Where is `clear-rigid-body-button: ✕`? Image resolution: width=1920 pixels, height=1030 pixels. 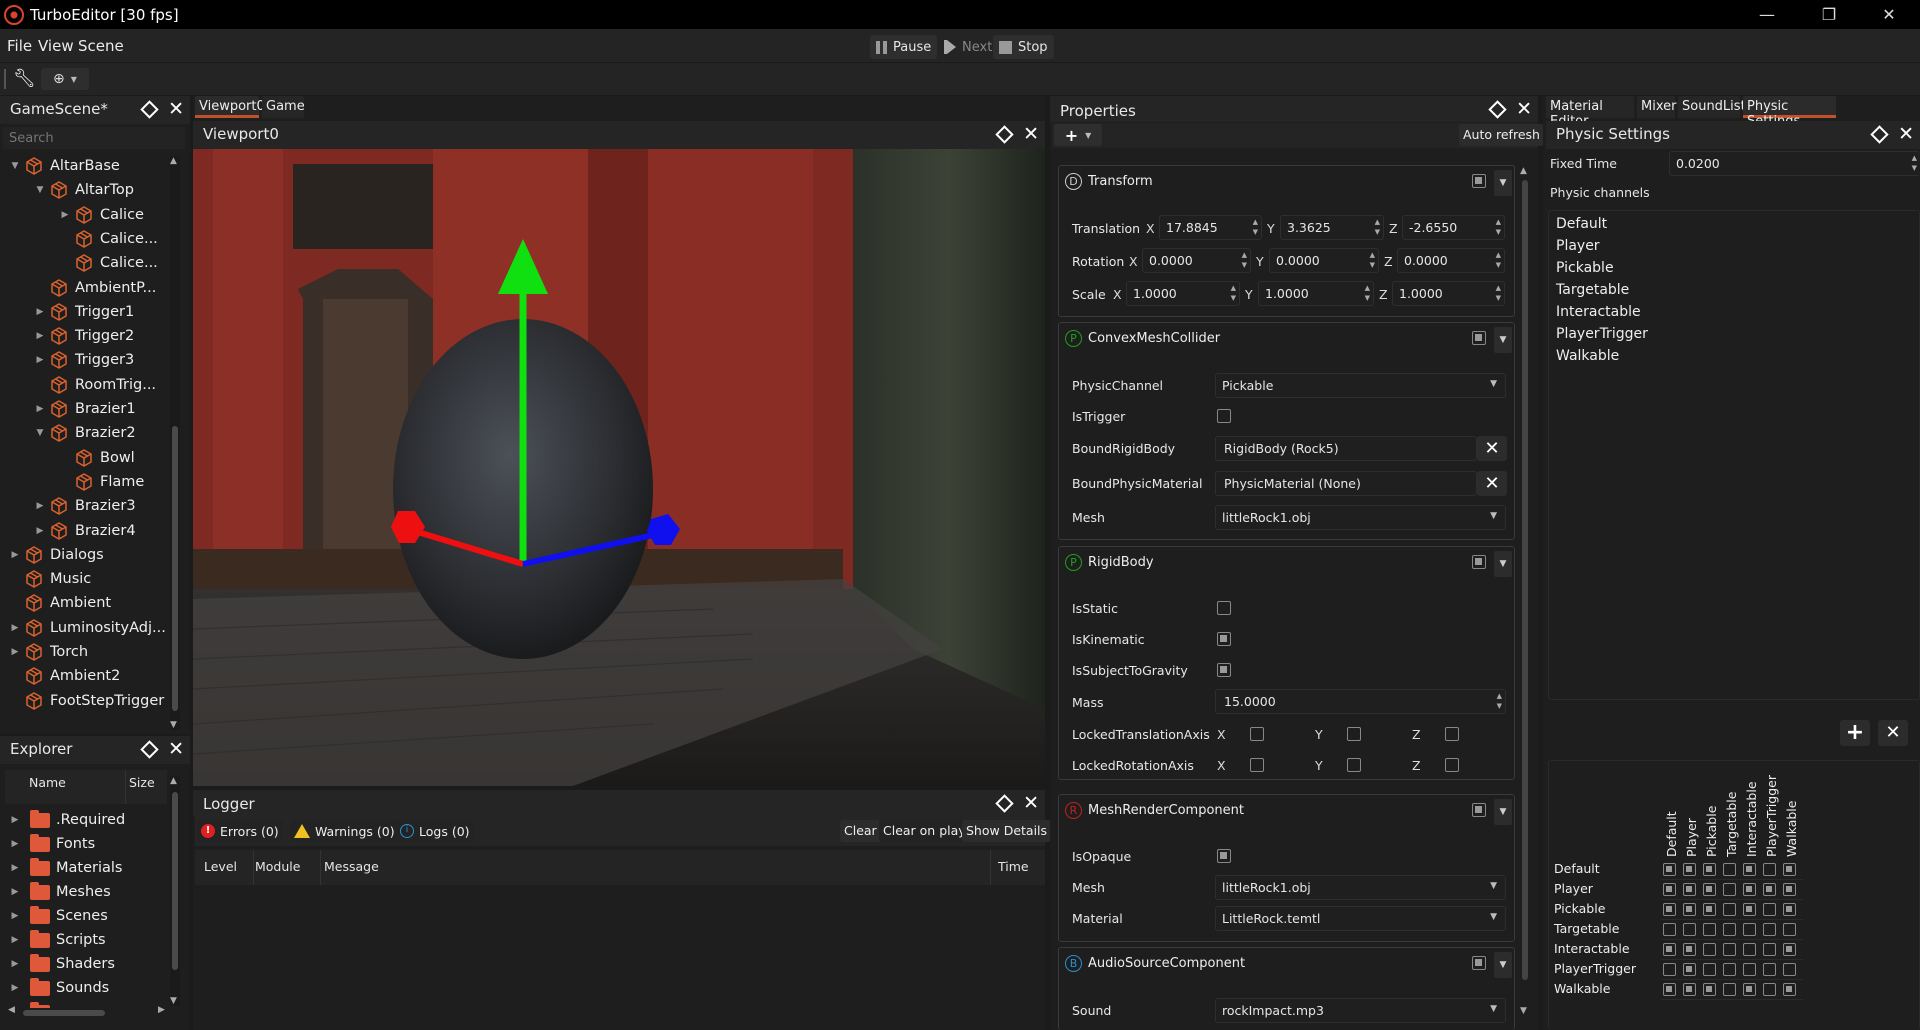
clear-rigid-body-button: ✕ is located at coordinates (1492, 448).